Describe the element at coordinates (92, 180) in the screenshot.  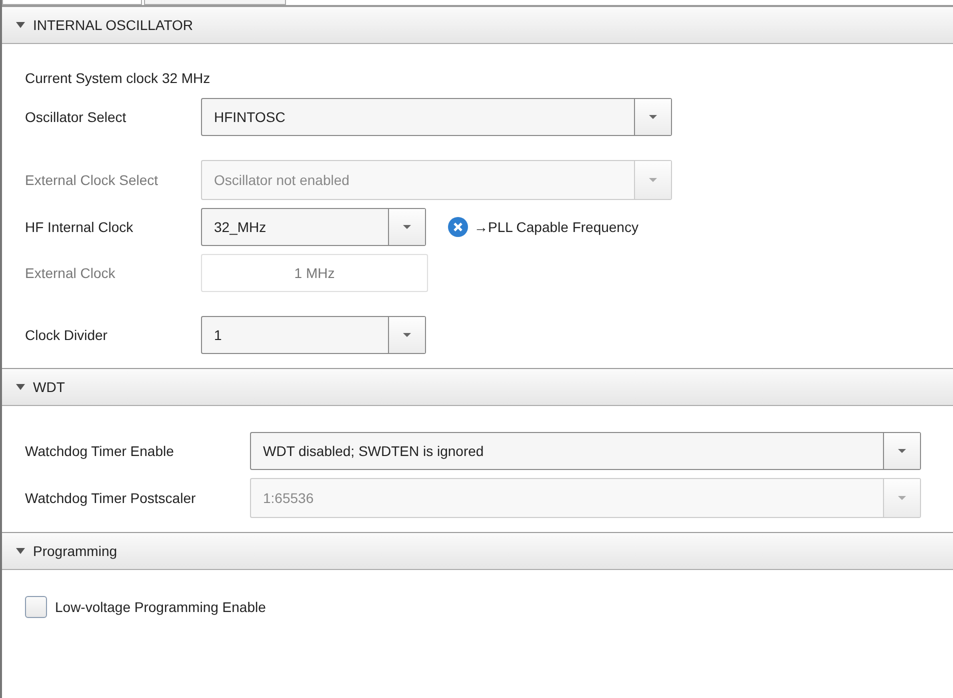
I see `field-label: External Clock Select` at that location.